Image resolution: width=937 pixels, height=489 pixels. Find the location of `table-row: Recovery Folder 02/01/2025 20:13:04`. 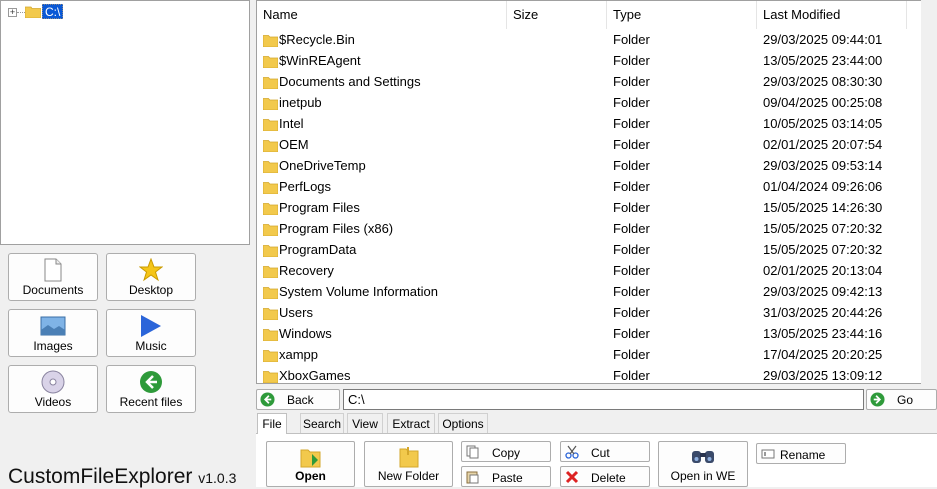

table-row: Recovery Folder 02/01/2025 20:13:04 is located at coordinates (589, 270).